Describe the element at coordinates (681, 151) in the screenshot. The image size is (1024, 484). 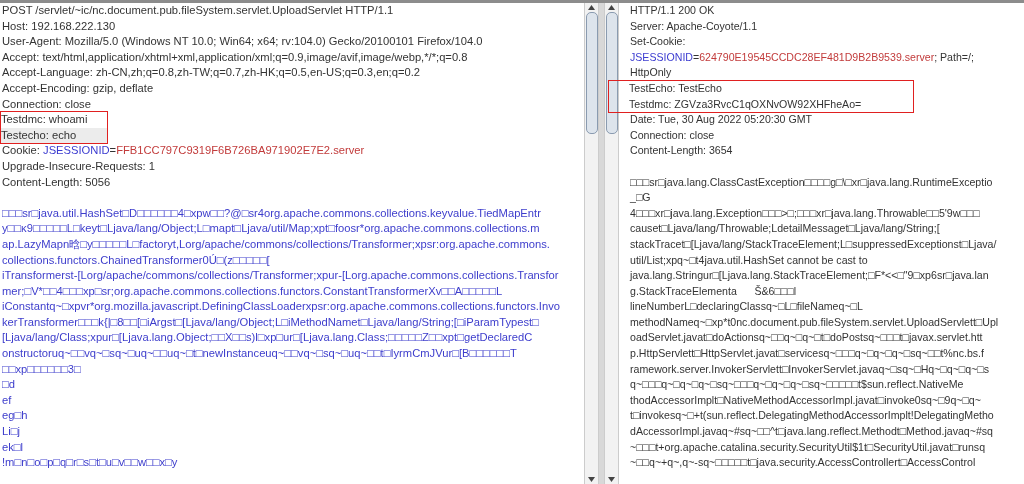
I see `header-line: Content-Length: 3654` at that location.